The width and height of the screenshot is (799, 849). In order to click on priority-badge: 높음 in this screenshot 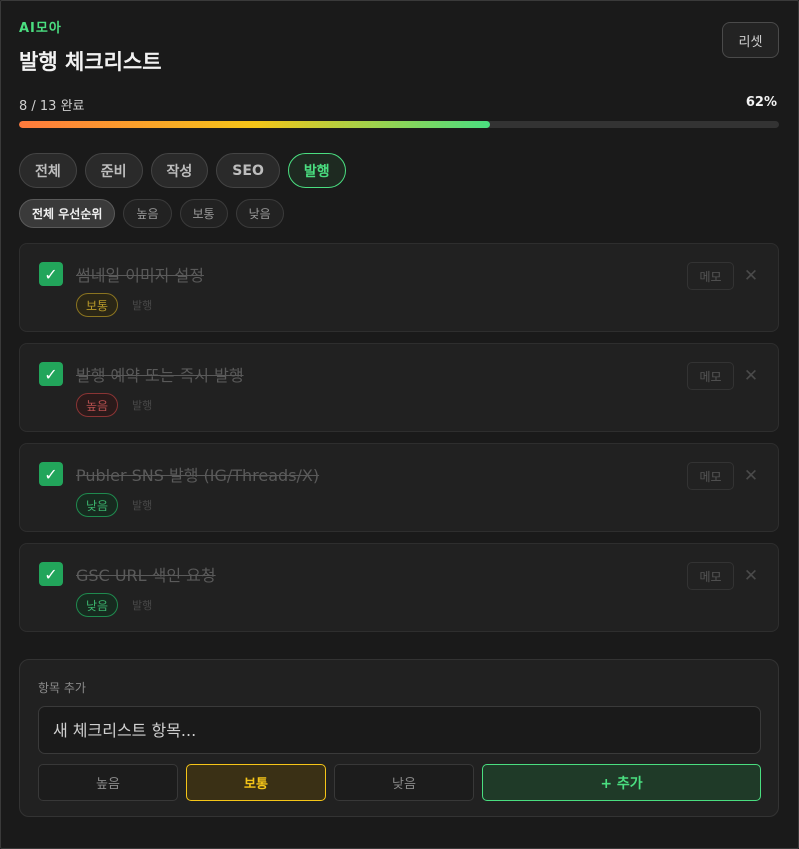, I will do `click(97, 405)`.